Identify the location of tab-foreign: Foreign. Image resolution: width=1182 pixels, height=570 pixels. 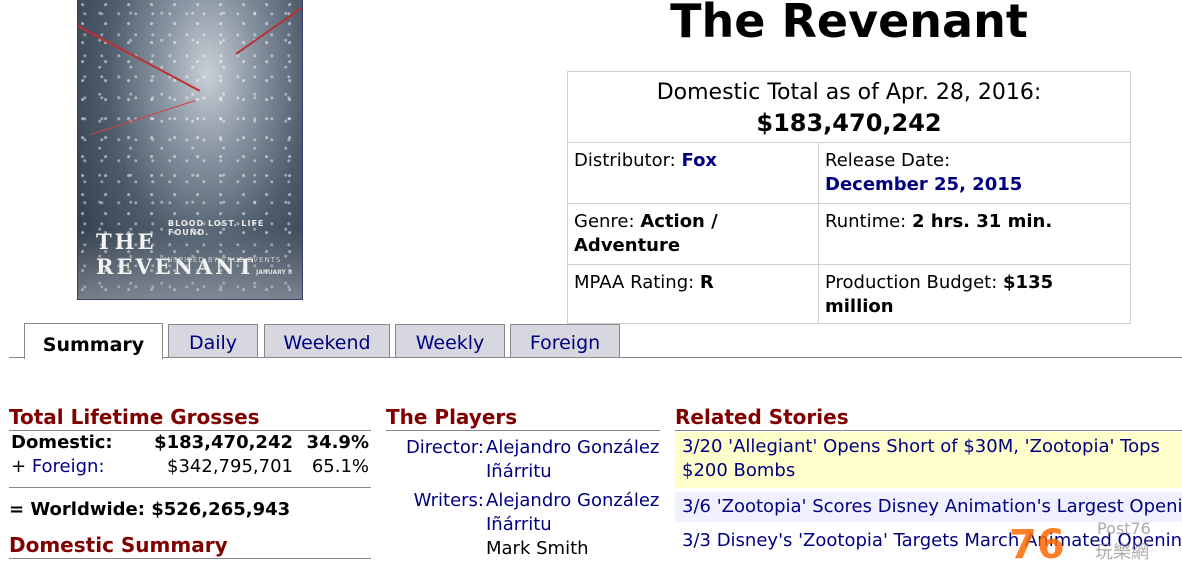
(565, 340).